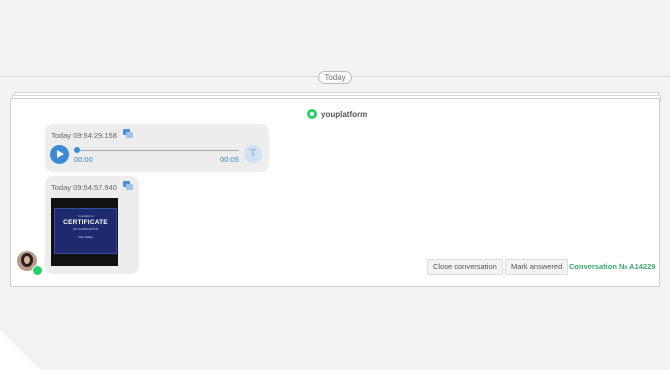 This screenshot has width=670, height=370. What do you see at coordinates (59, 154) in the screenshot?
I see `play-button` at bounding box center [59, 154].